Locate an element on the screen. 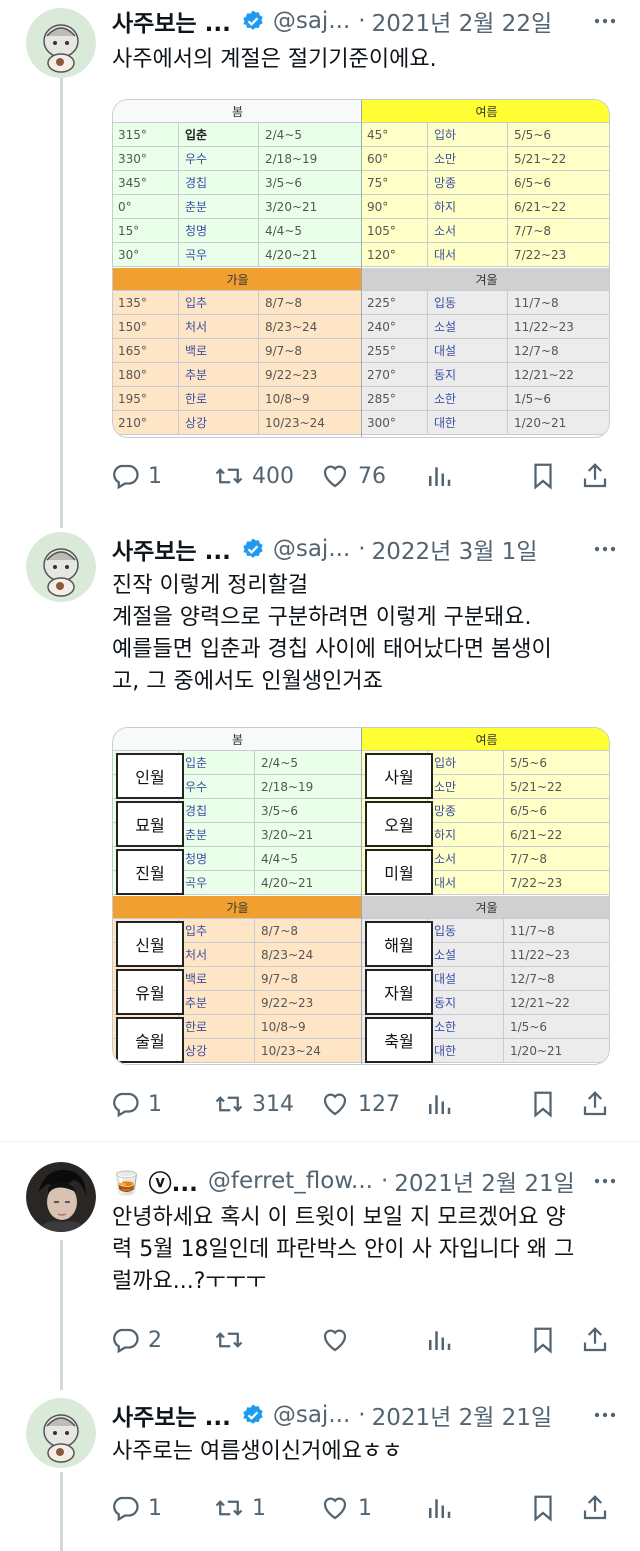  date-range-cell: 7/7~8 is located at coordinates (533, 230).